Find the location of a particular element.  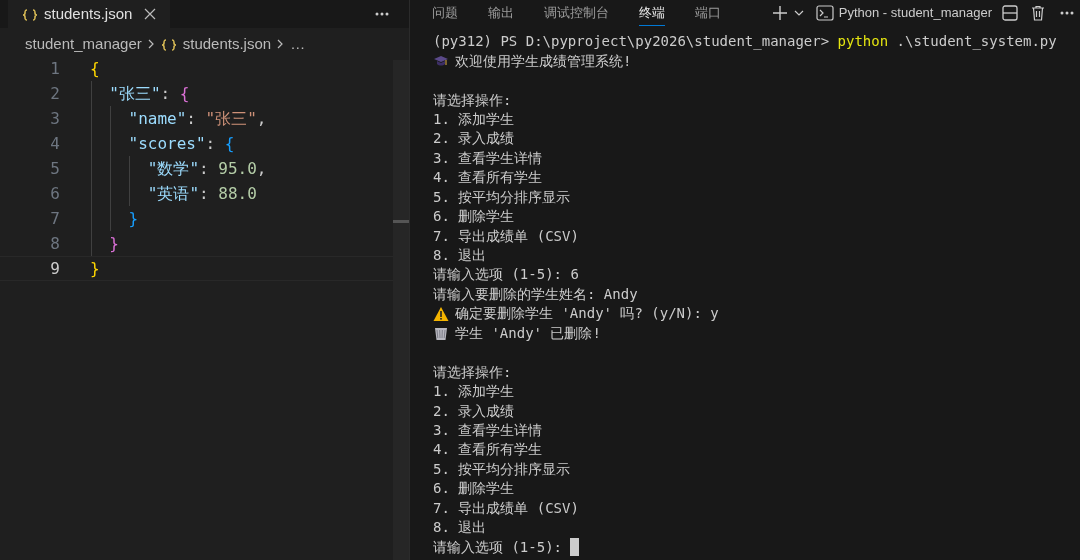

chevron-down-icon is located at coordinates (798, 13).